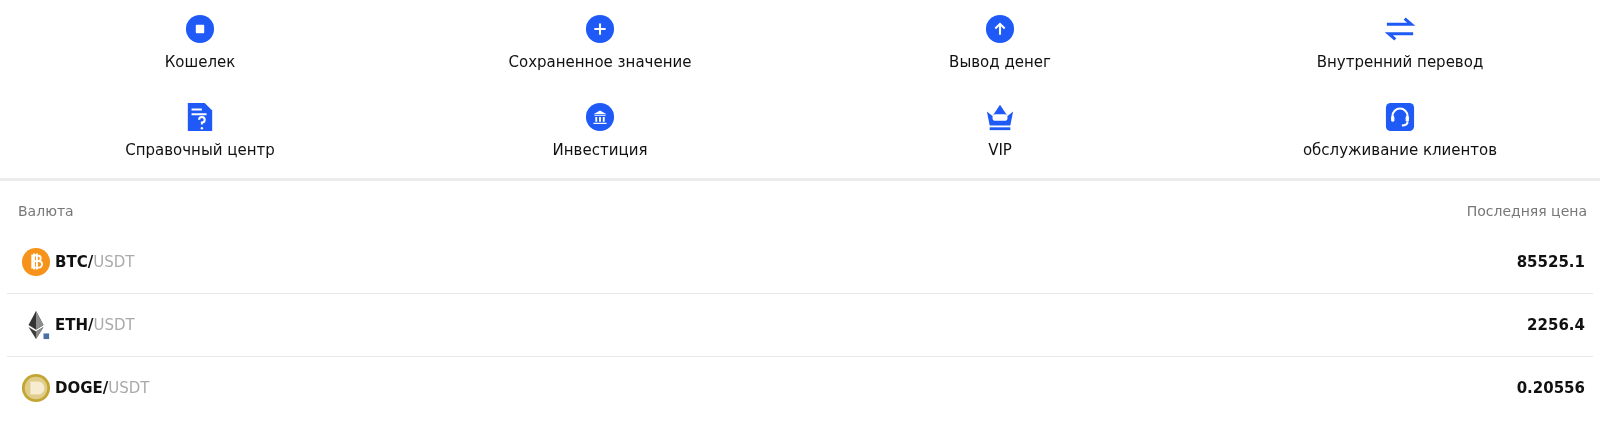  I want to click on menu-item: Справочный центр, so click(200, 130).